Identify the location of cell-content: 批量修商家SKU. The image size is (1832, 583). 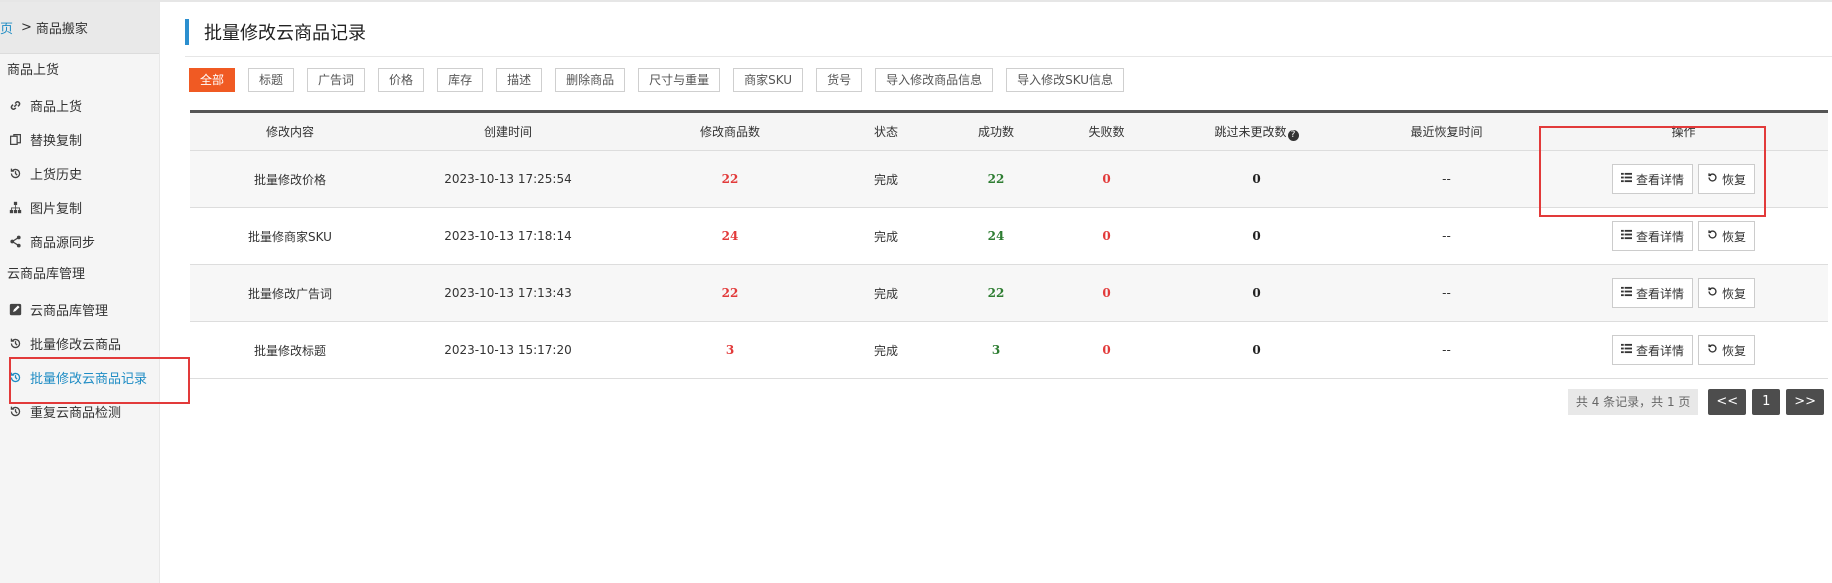
(290, 236).